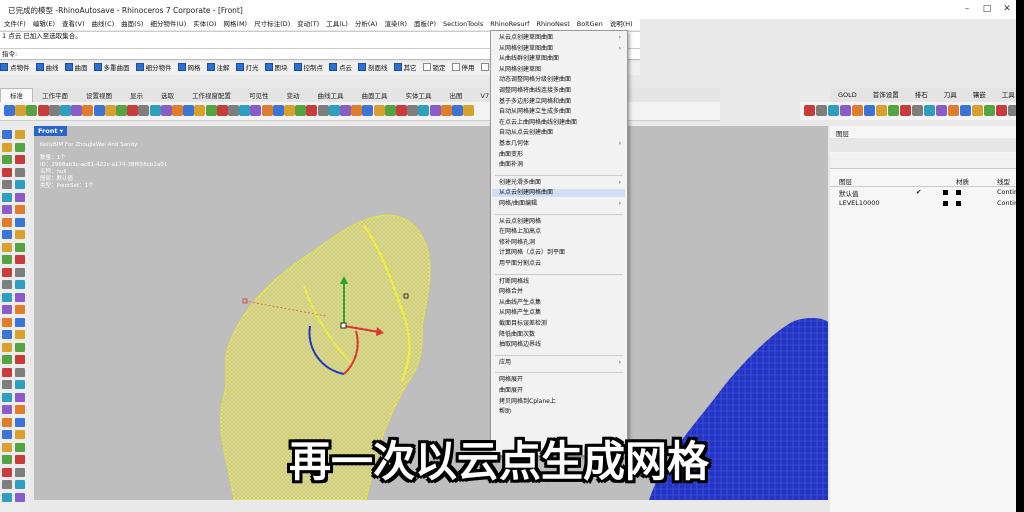 The image size is (1024, 512). I want to click on filter-checkbox: 停用, so click(463, 68).